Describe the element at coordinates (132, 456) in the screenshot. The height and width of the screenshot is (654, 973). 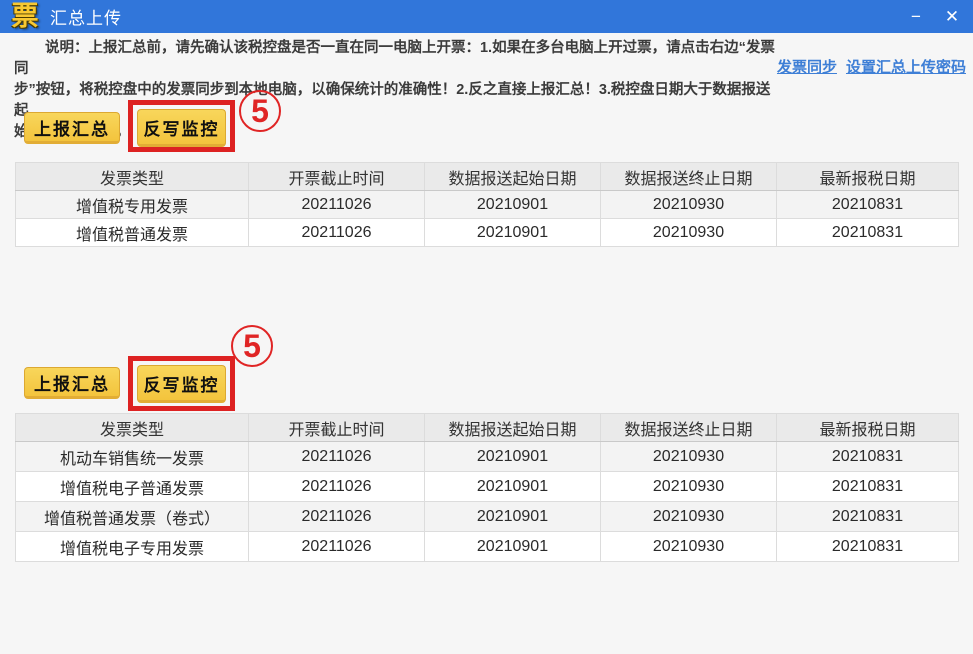
I see `table-cell: 机动车销售统一发票` at that location.